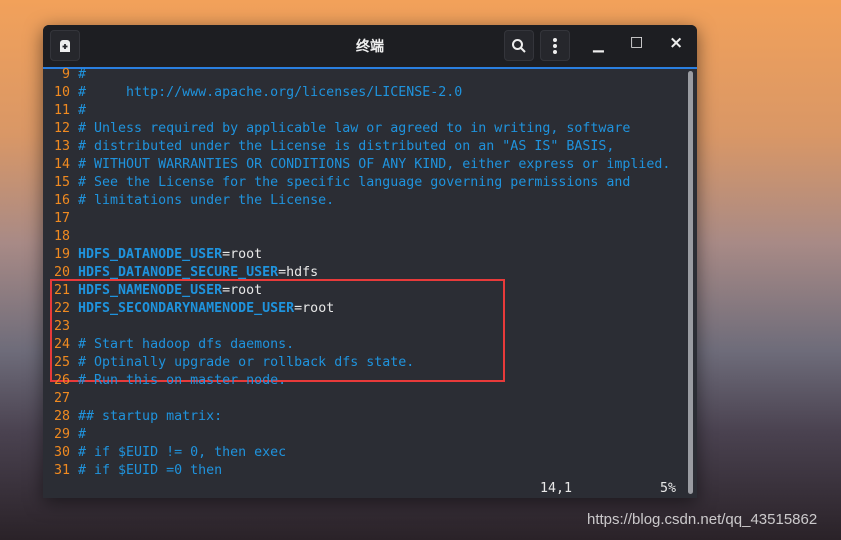 The width and height of the screenshot is (841, 540). Describe the element at coordinates (61, 308) in the screenshot. I see `line-number: 22` at that location.